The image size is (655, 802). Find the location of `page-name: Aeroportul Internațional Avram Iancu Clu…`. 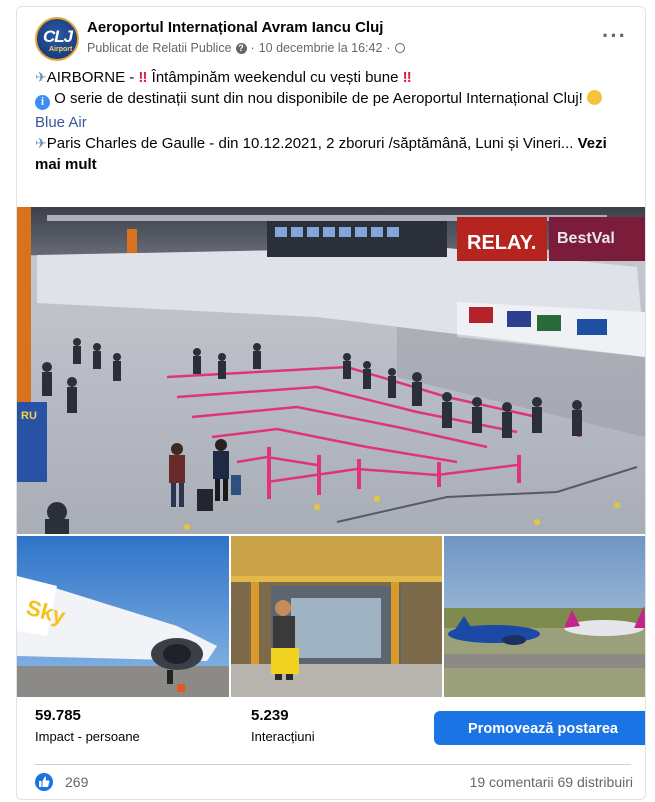

page-name: Aeroportul Internațional Avram Iancu Clu… is located at coordinates (235, 27).